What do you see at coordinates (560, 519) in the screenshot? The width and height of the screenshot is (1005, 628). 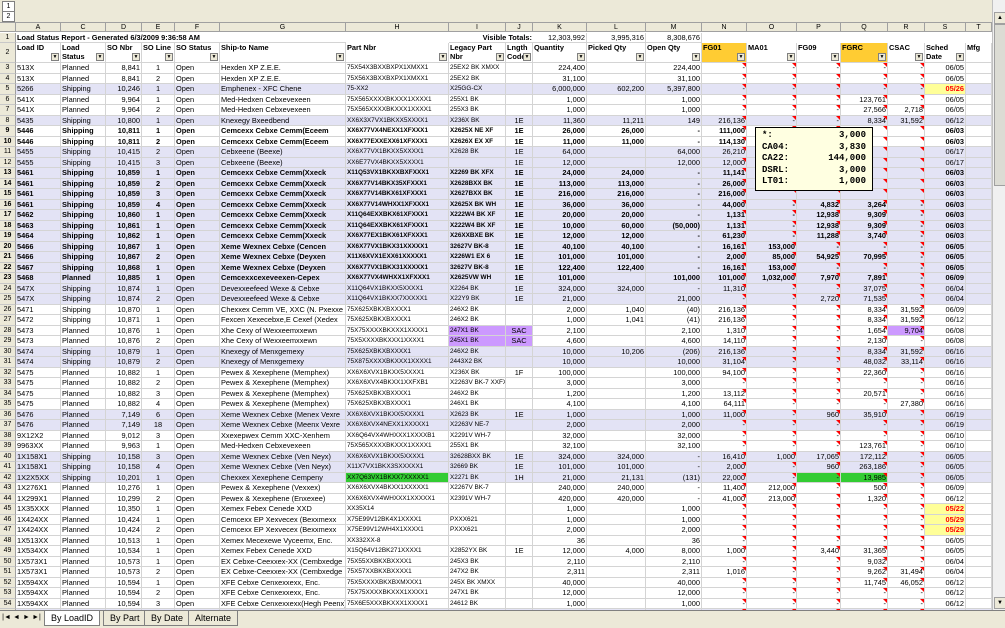 I see `cell-k: 1,000` at bounding box center [560, 519].